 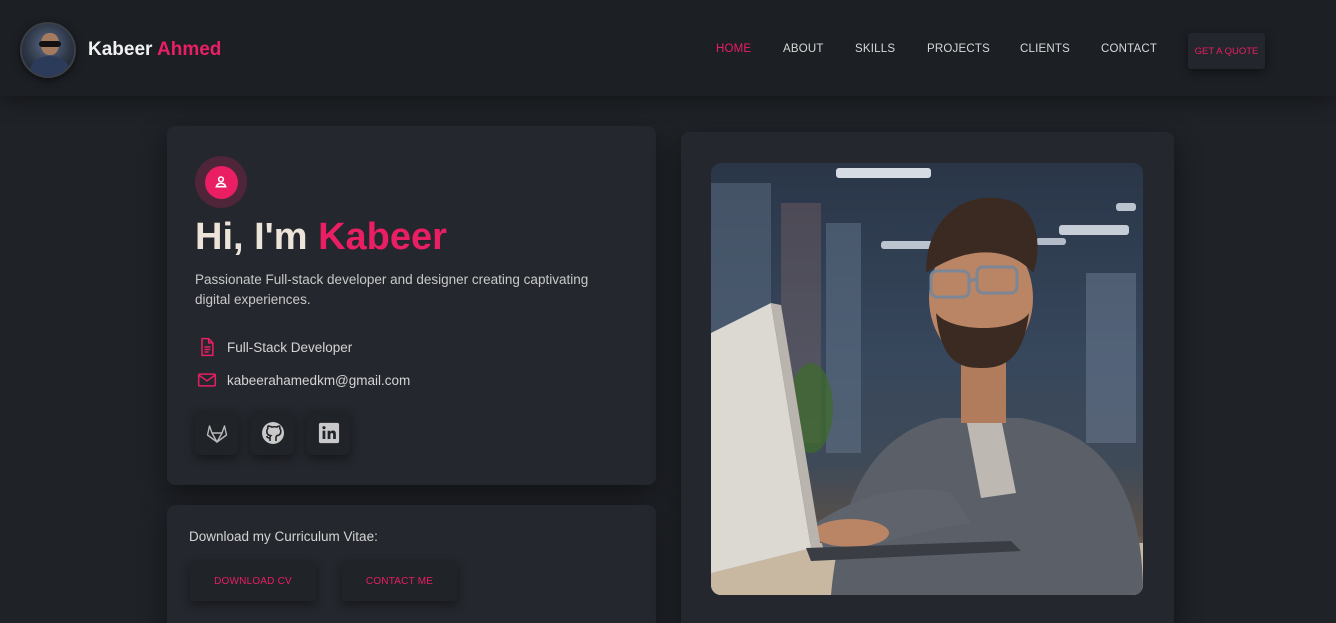 What do you see at coordinates (733, 49) in the screenshot?
I see `nav-home: HOME` at bounding box center [733, 49].